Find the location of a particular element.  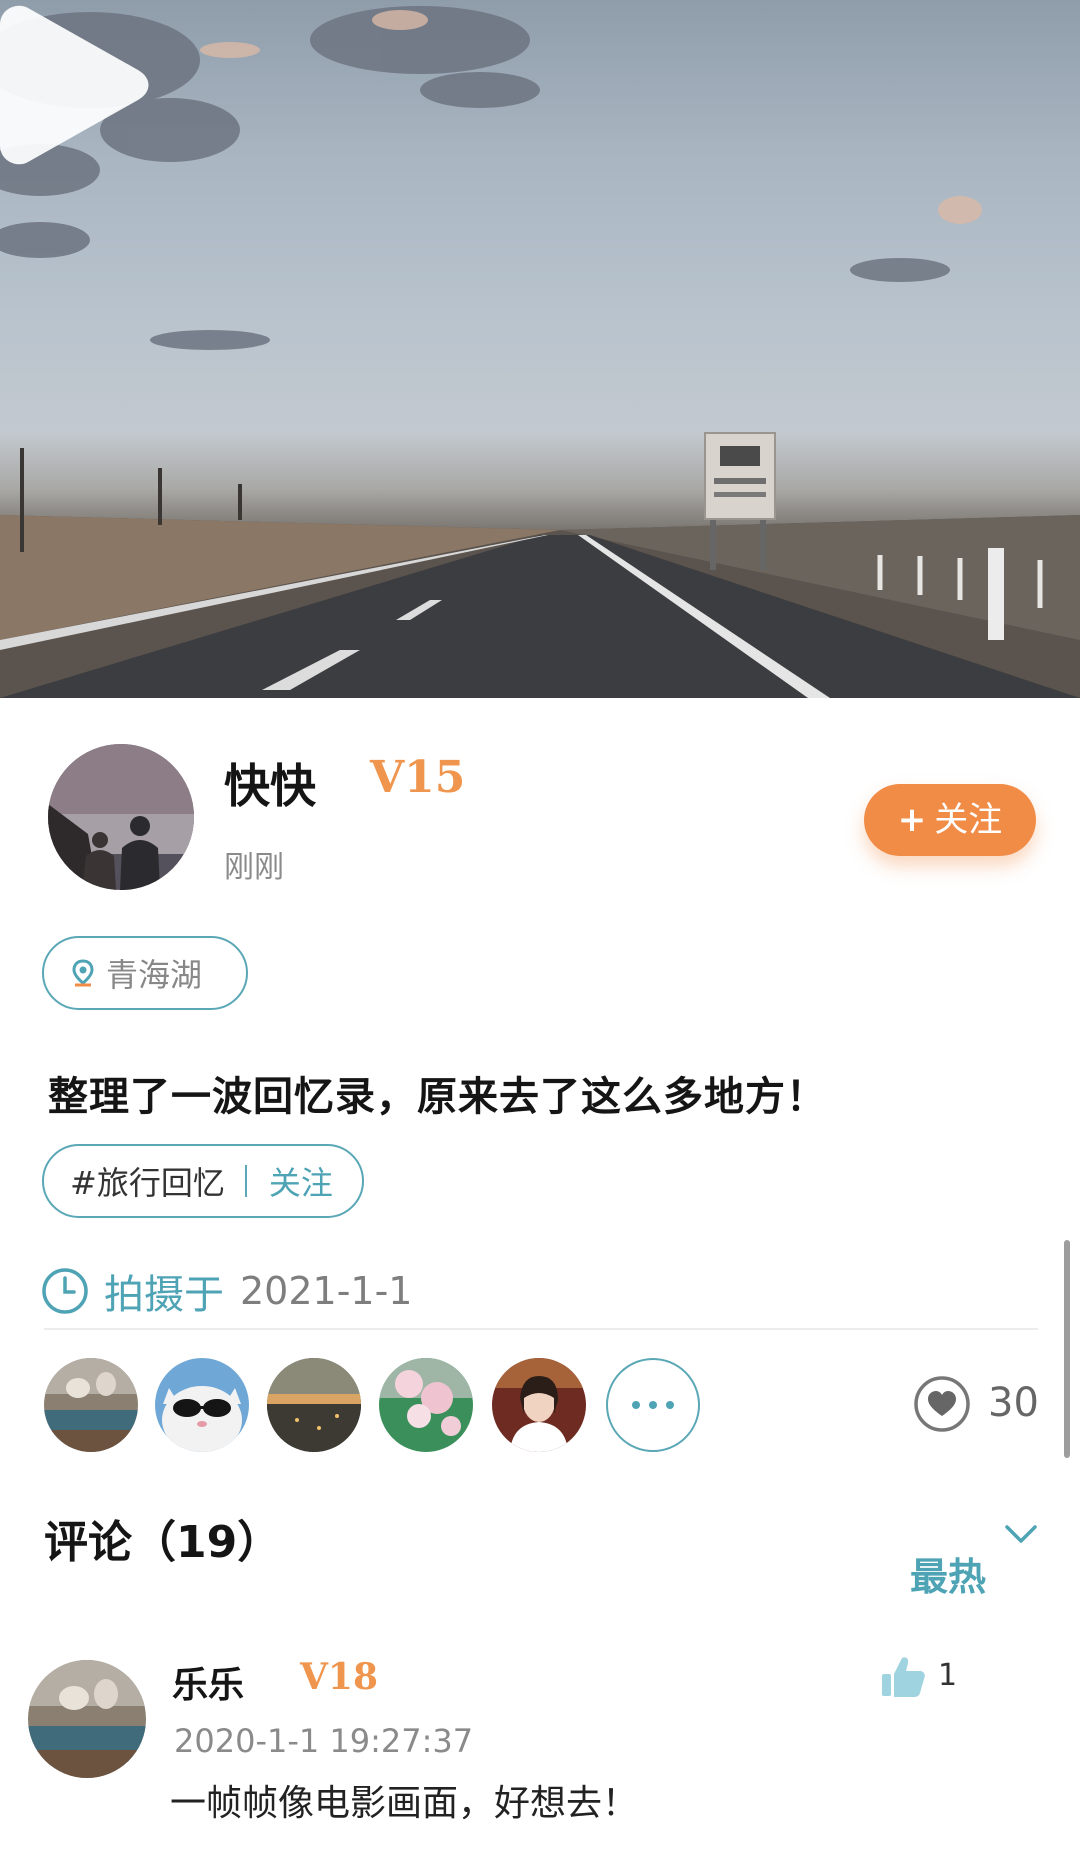

scrollbar is located at coordinates (1067, 1349).